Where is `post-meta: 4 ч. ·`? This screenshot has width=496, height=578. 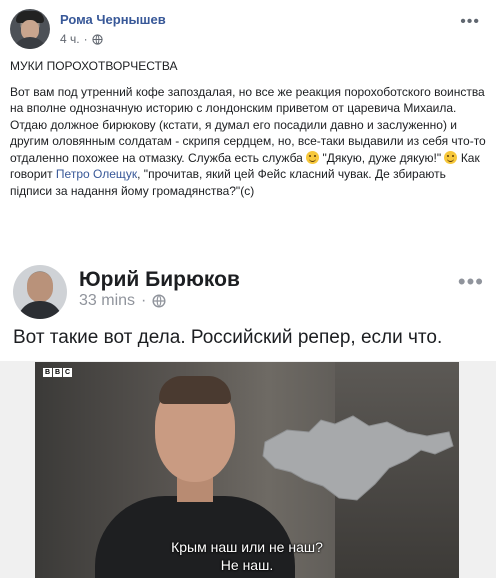
post-meta: 4 ч. · is located at coordinates (81, 39).